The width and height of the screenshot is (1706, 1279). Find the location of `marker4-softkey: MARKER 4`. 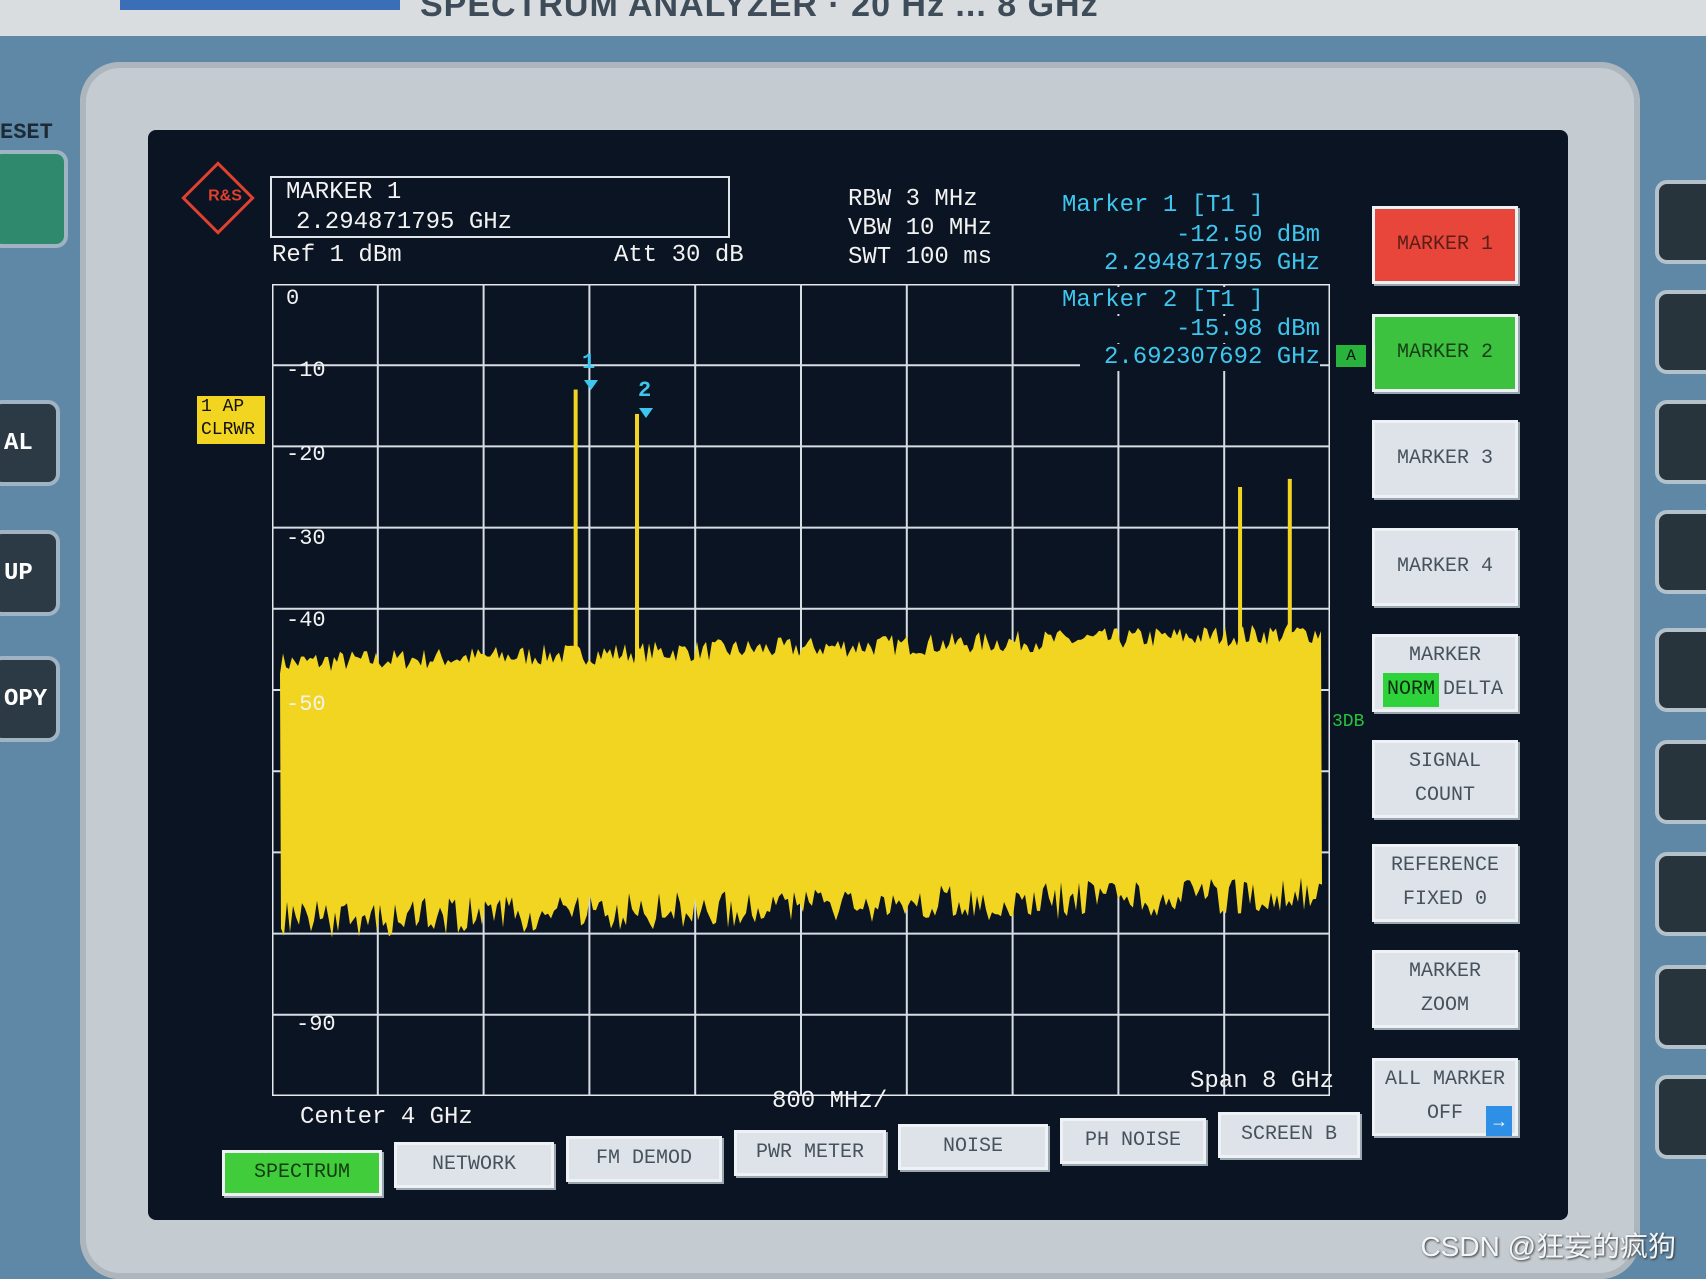

marker4-softkey: MARKER 4 is located at coordinates (1445, 567).